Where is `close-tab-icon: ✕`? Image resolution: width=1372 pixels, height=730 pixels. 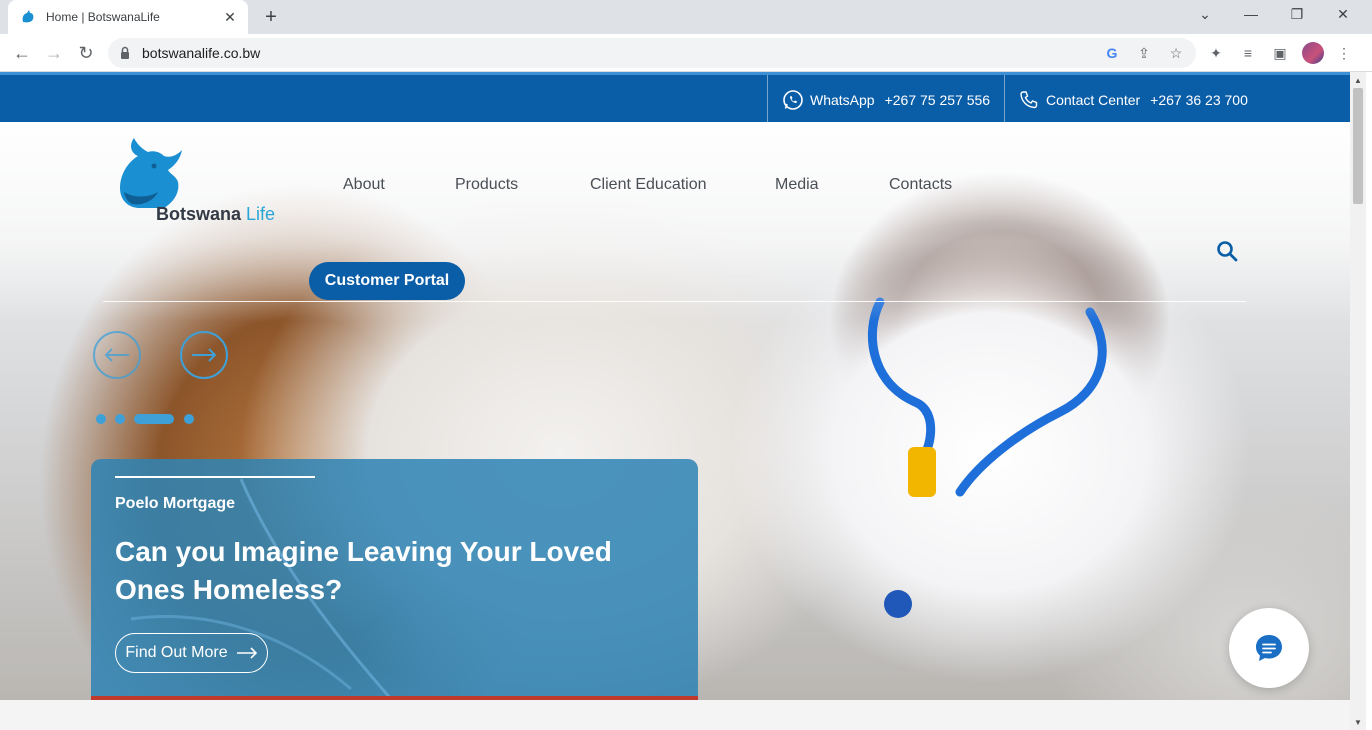
close-tab-icon: ✕ is located at coordinates (230, 17).